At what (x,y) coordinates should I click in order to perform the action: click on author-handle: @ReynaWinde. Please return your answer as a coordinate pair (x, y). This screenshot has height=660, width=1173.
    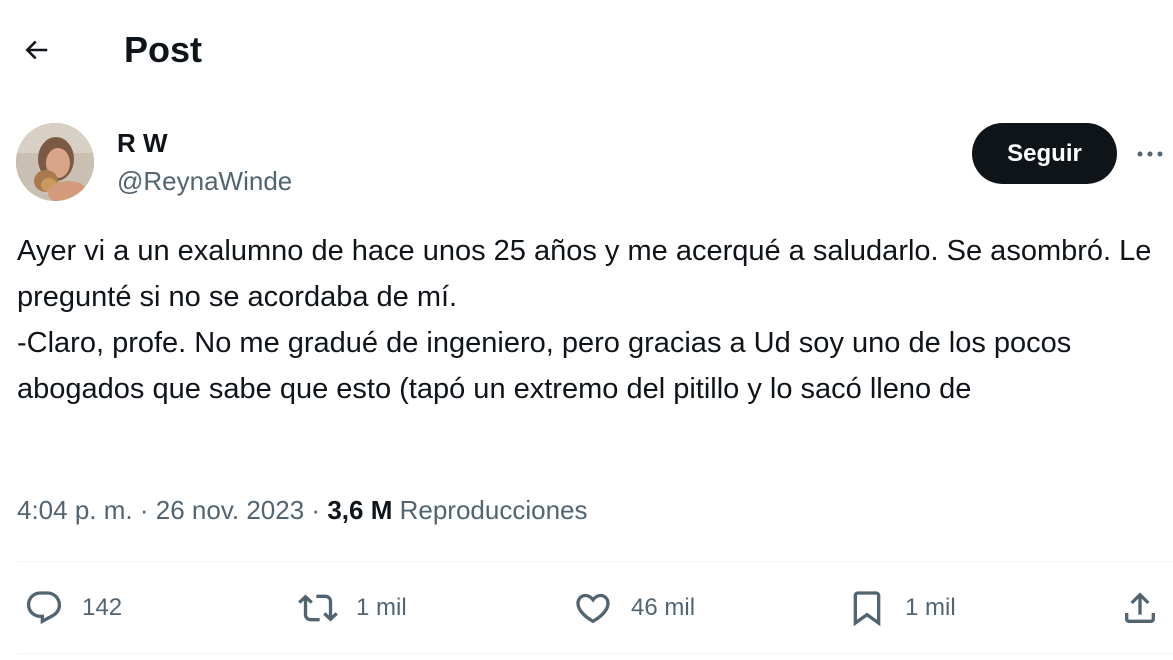
    Looking at the image, I should click on (204, 181).